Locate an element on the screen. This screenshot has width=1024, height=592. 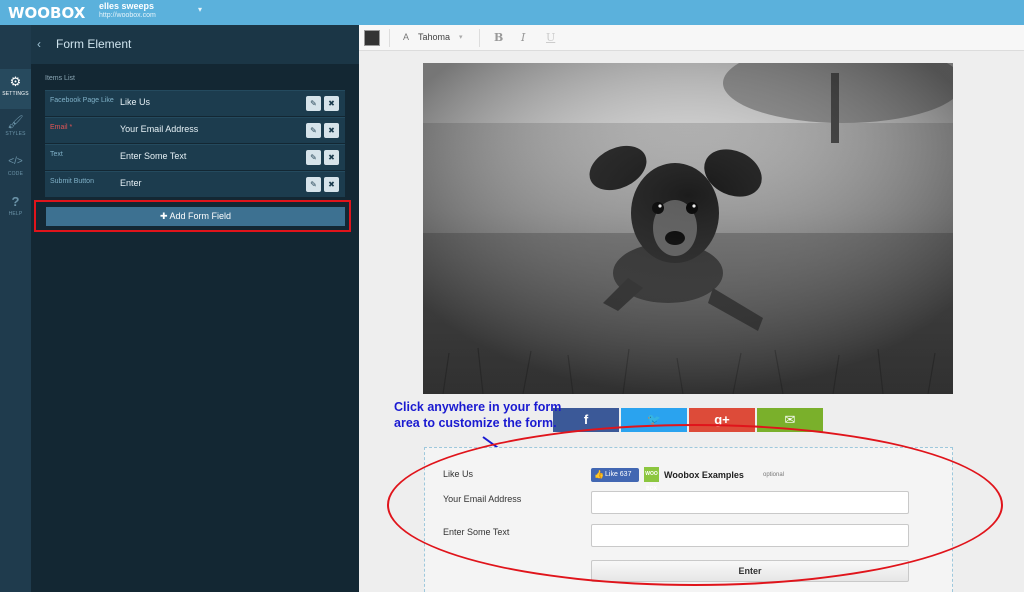
add-field-highlight: ✚ Add Form Field is located at coordinates (192, 216).